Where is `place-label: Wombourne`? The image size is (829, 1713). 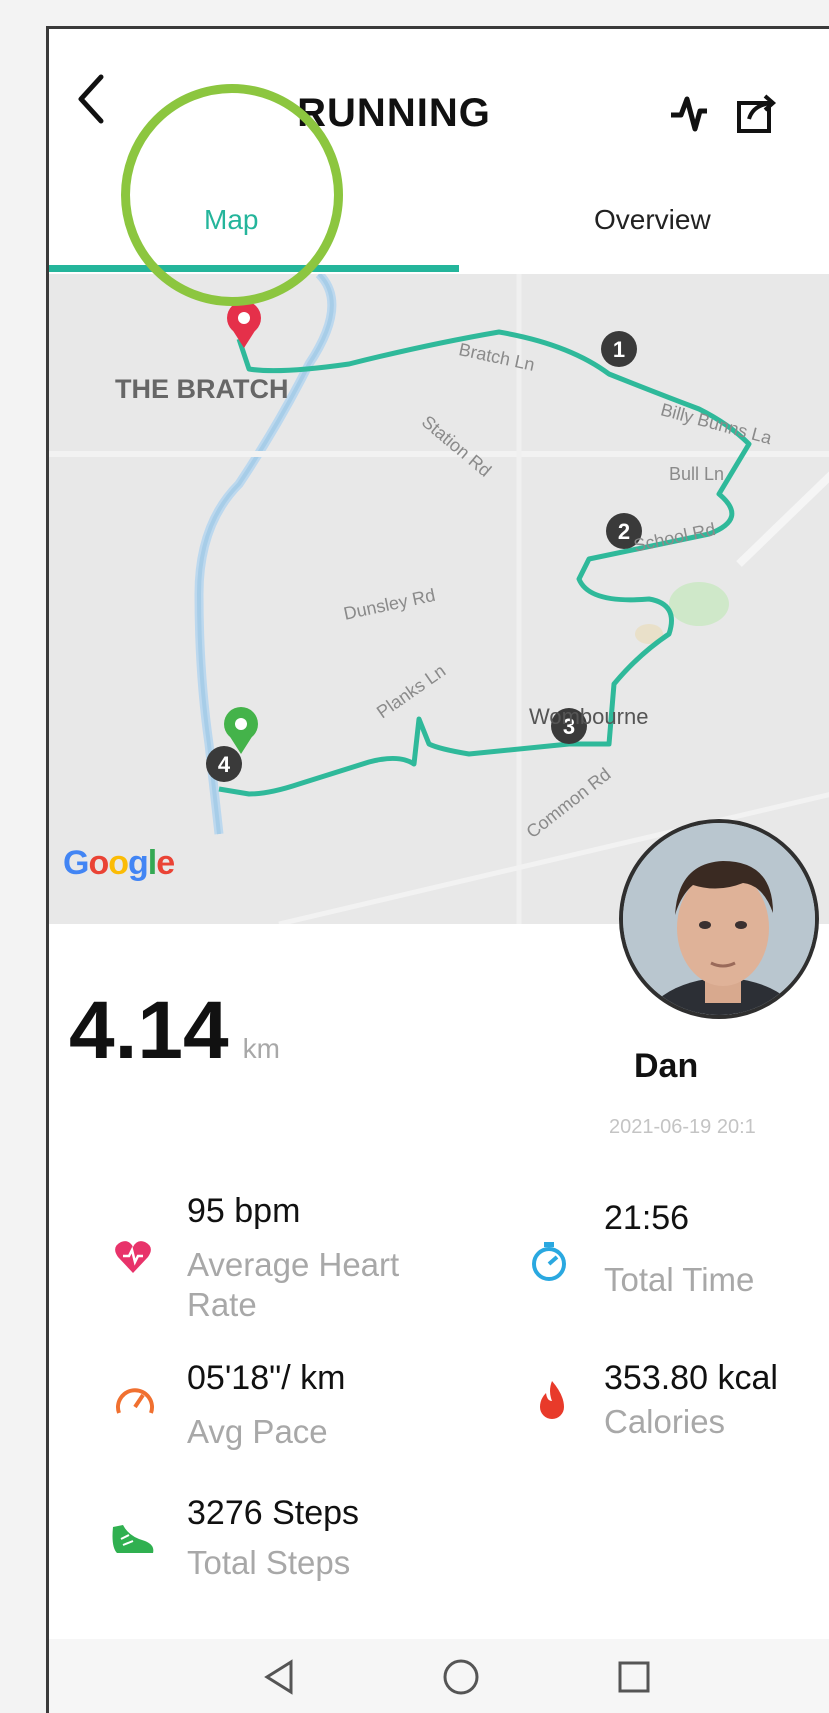 place-label: Wombourne is located at coordinates (589, 716).